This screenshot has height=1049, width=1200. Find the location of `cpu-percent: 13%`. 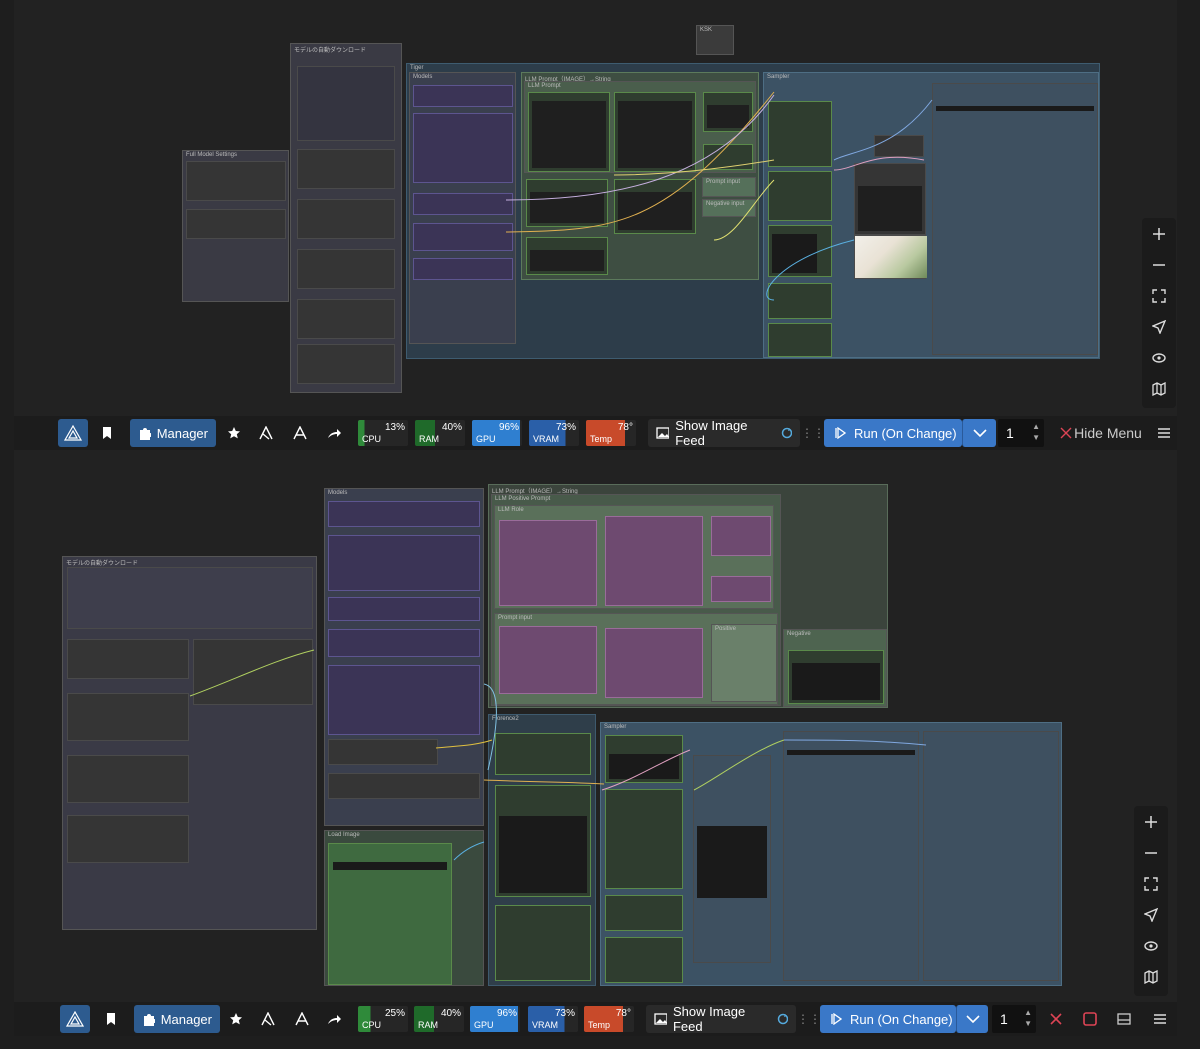

cpu-percent: 13% is located at coordinates (394, 427).